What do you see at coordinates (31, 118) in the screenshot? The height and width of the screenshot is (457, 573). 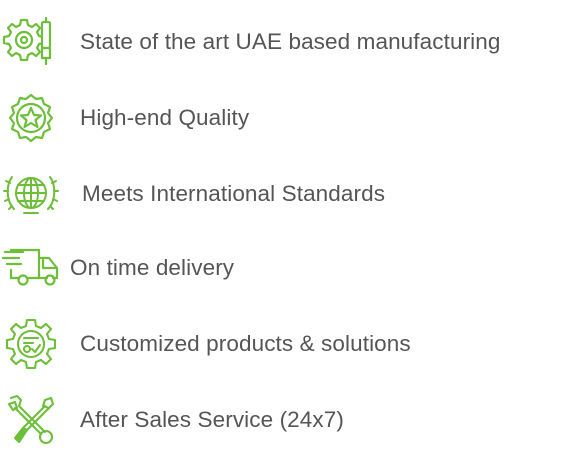 I see `quality-badge-icon` at bounding box center [31, 118].